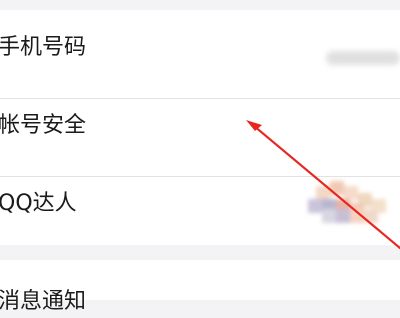  I want to click on phone-number-value-redacted, so click(363, 58).